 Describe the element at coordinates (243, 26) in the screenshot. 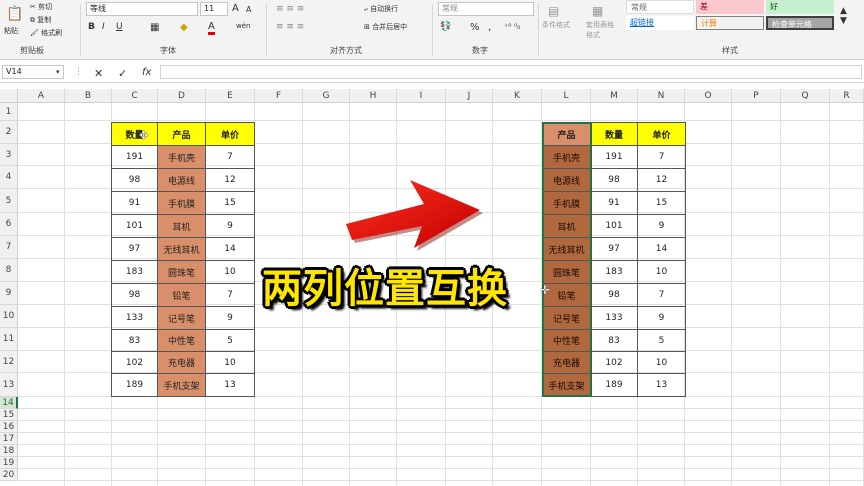

I see `phonetic-button: wén` at that location.